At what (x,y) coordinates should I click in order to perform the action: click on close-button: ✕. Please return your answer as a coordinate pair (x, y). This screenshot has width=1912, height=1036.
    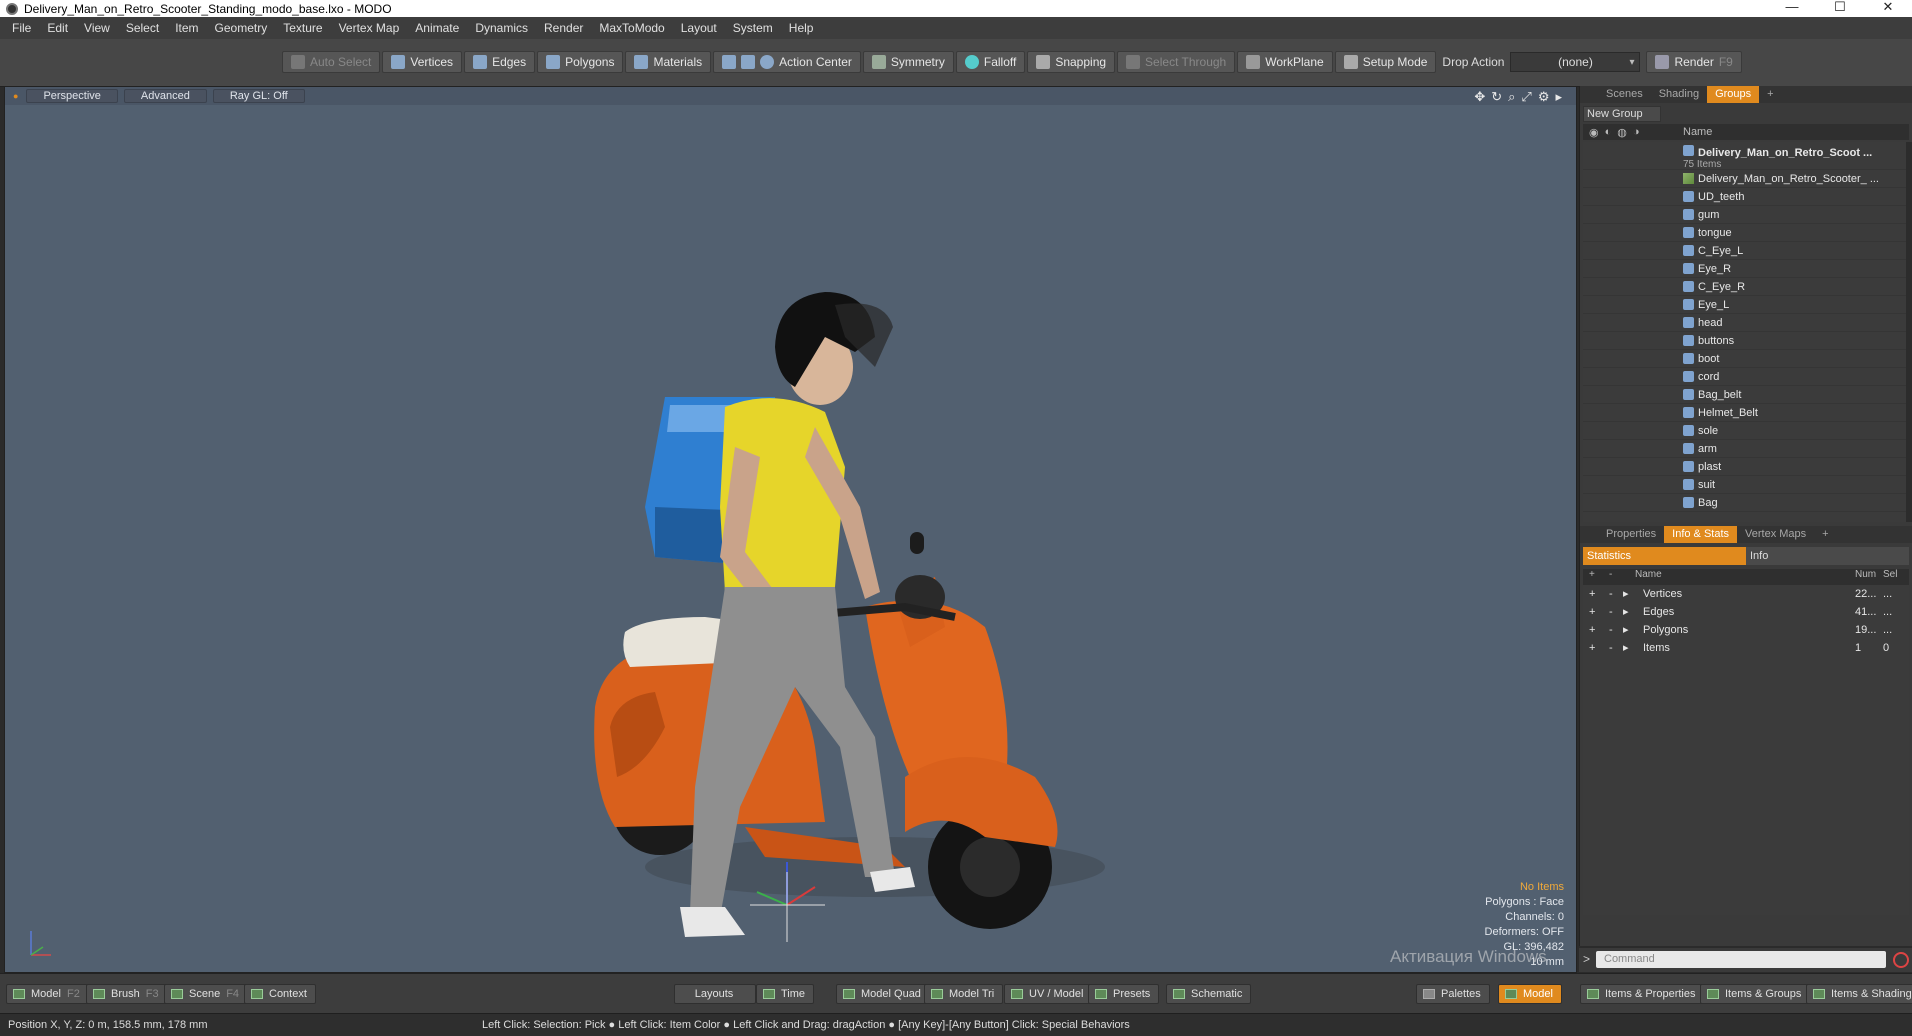
    Looking at the image, I should click on (1888, 8).